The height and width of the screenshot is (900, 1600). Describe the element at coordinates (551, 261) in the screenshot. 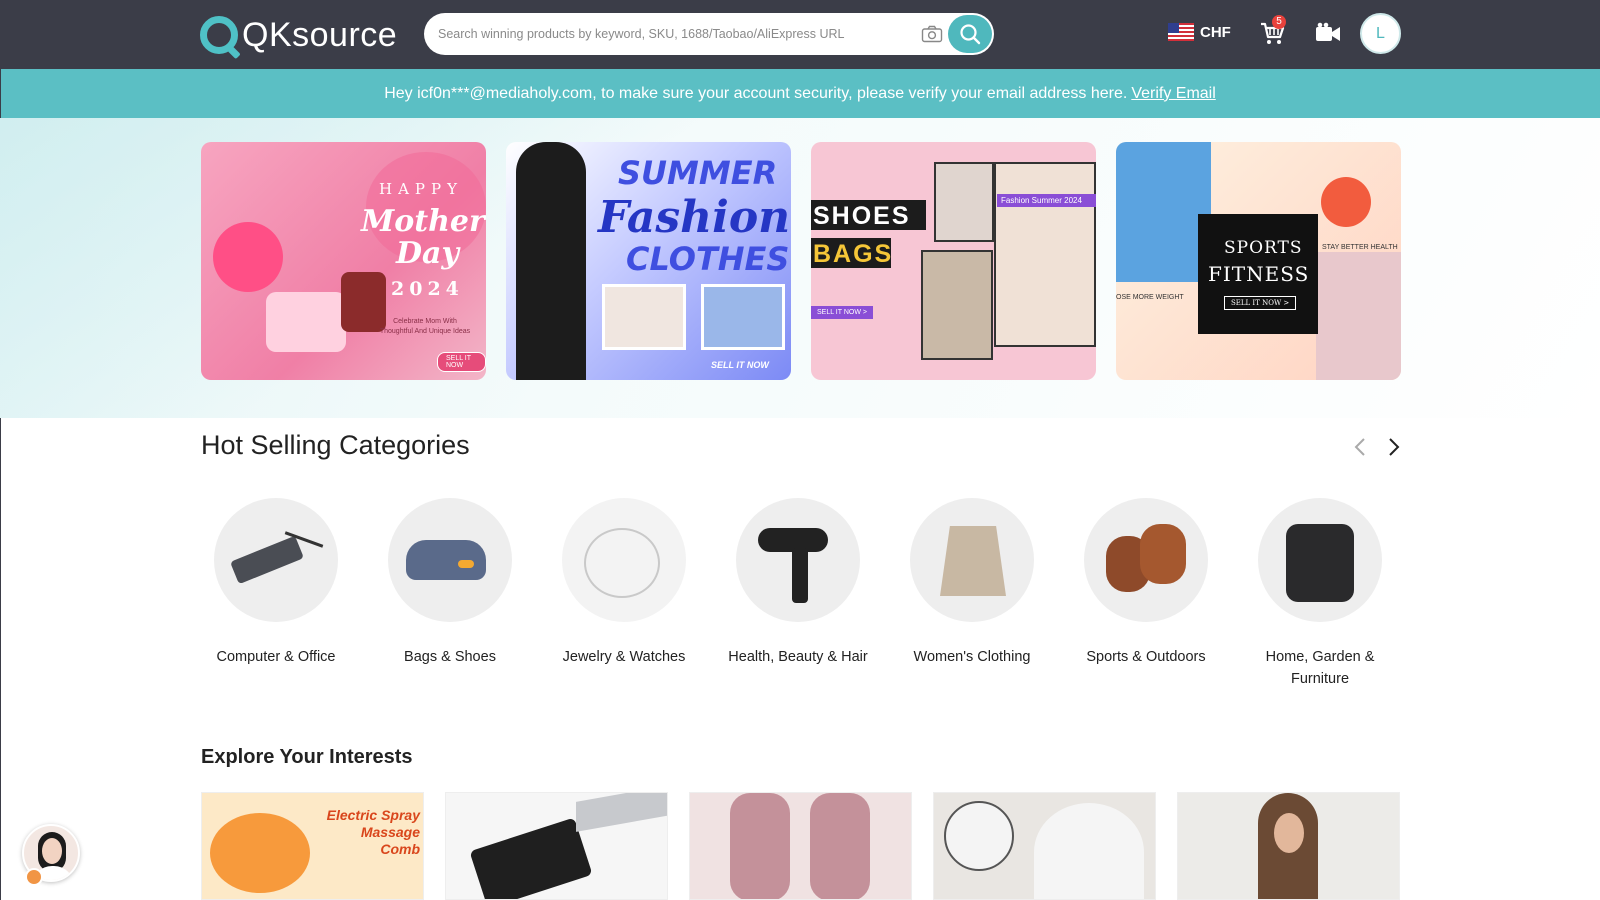

I see `model-jumpsuit-shape` at that location.